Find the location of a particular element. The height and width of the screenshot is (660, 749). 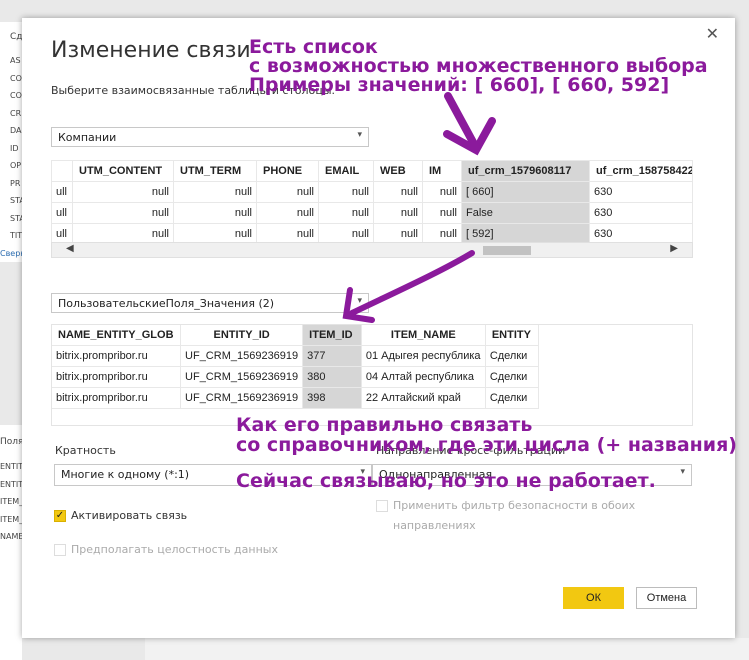

background-table-title-2: Поля is located at coordinates (12, 442).